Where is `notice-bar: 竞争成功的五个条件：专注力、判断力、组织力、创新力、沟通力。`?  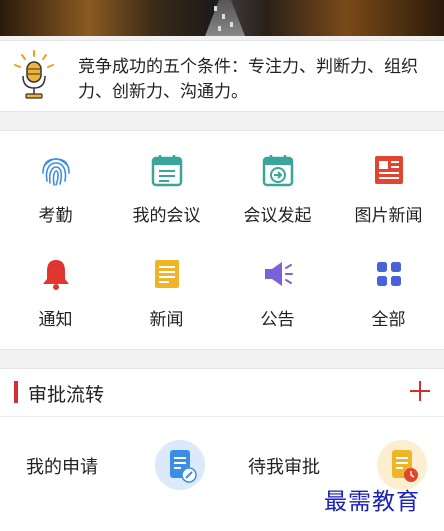 notice-bar: 竞争成功的五个条件：专注力、判断力、组织力、创新力、沟通力。 is located at coordinates (222, 76).